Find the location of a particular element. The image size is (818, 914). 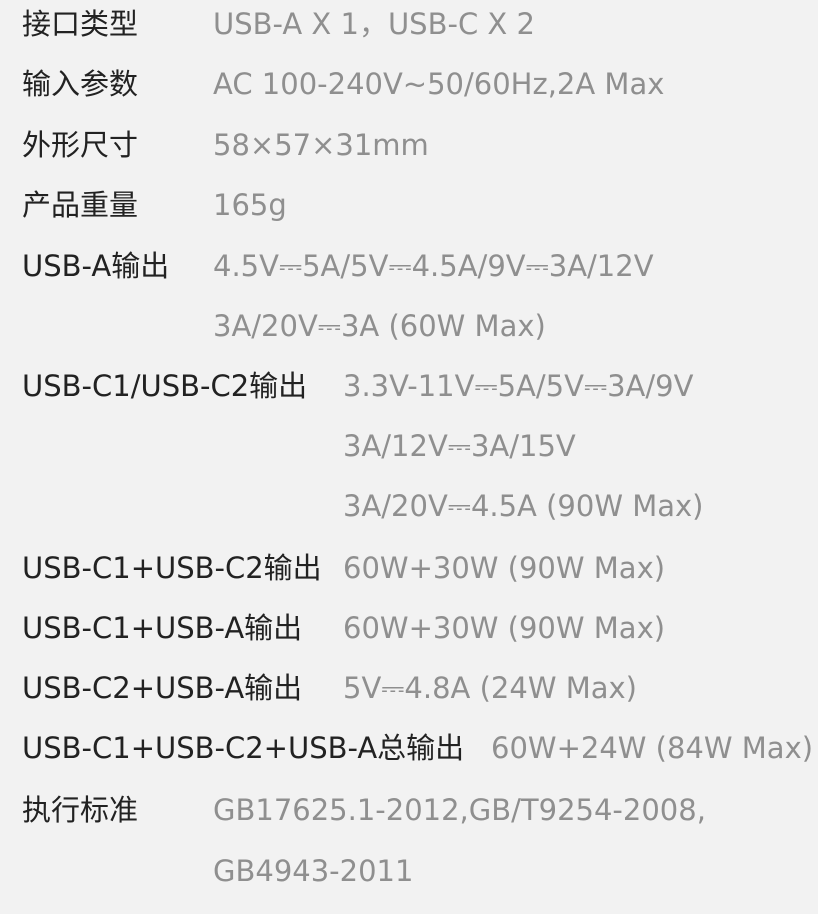

spec-label: USB-C2+USB-A输出 is located at coordinates (162, 688).